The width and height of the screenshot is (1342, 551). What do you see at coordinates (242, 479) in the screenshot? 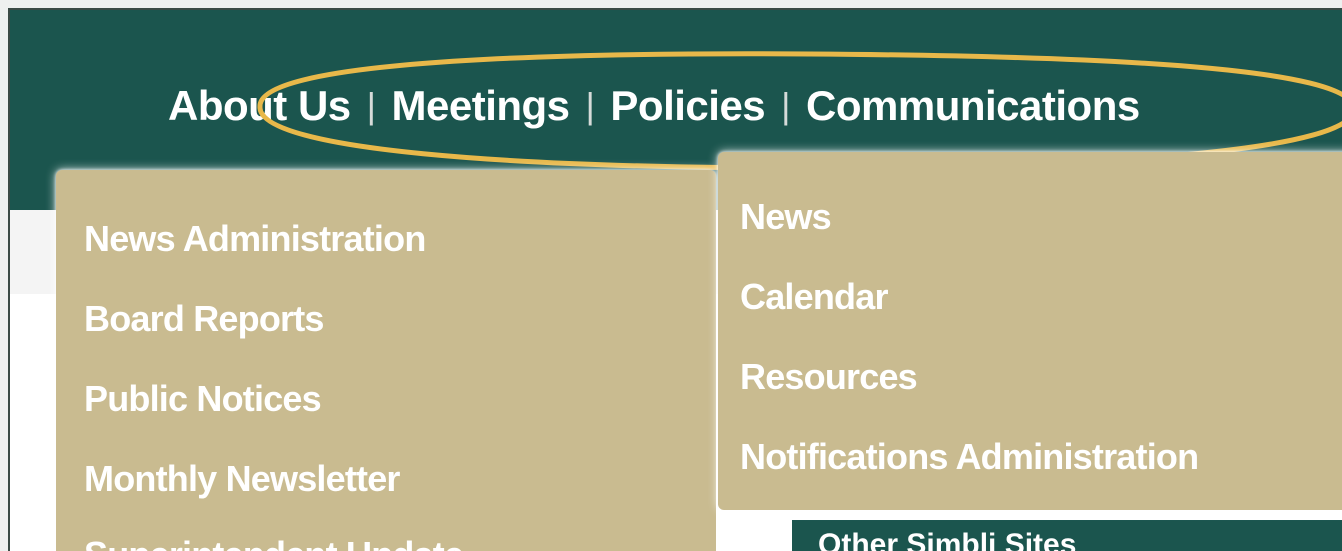
I see `menu-item-monthly-newsletter: Monthly Newsletter` at bounding box center [242, 479].